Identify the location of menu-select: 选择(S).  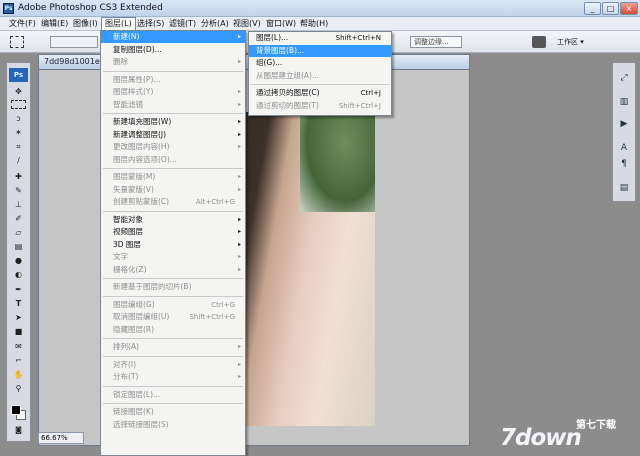
(150, 24).